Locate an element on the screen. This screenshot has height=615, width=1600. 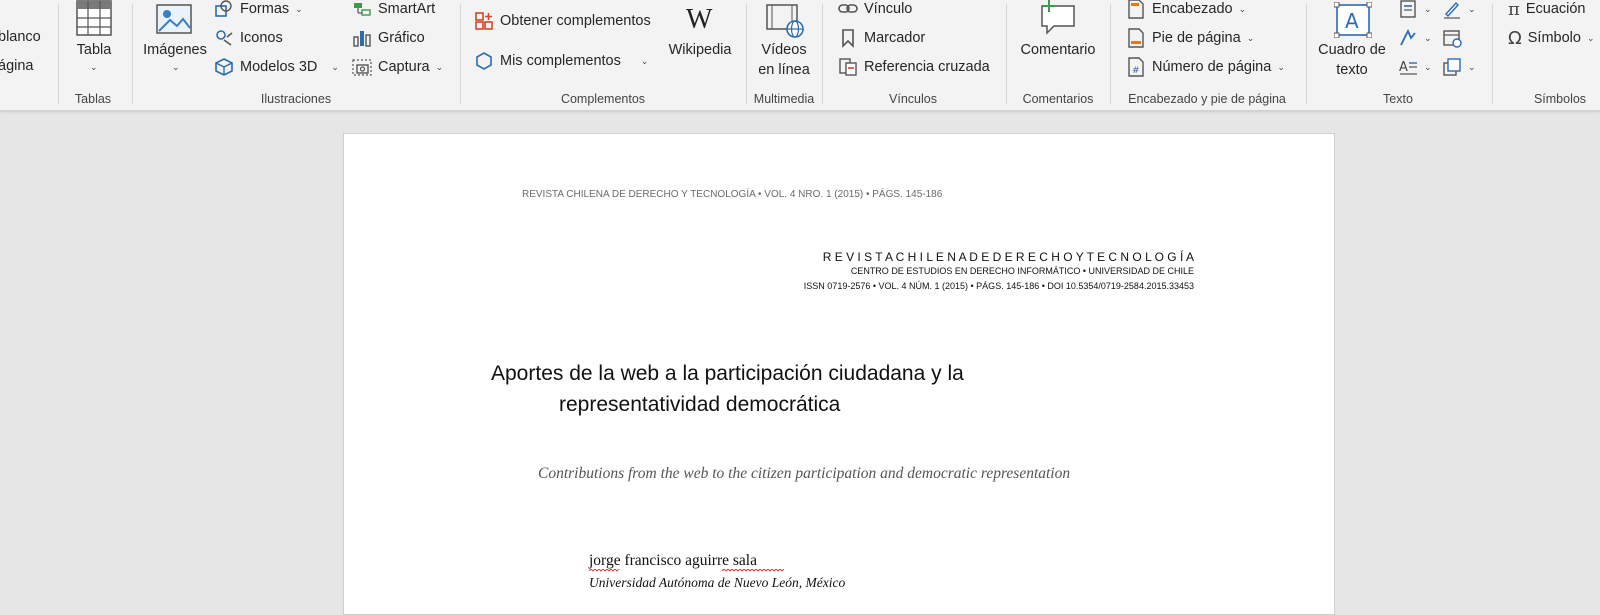
images-button: Imágenes ⌄ is located at coordinates (175, 40).